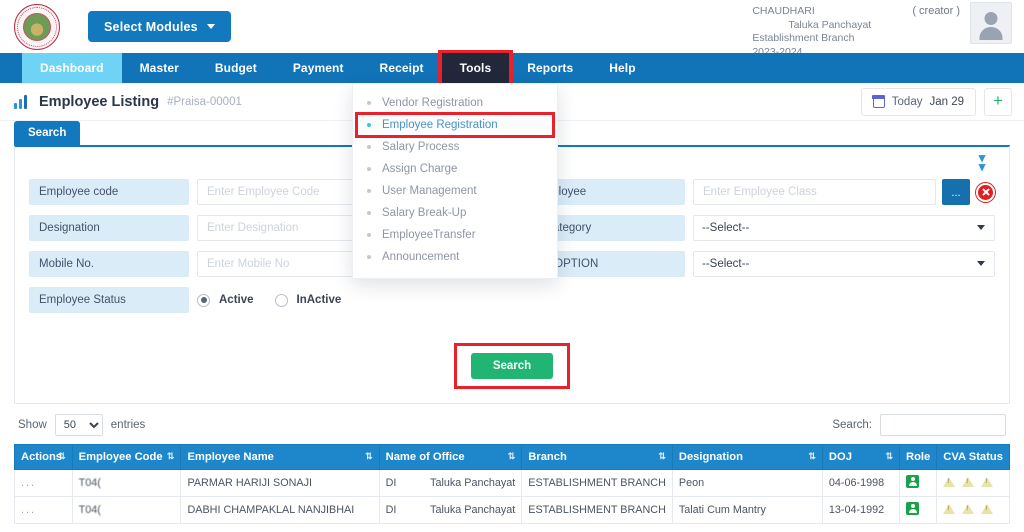 The height and width of the screenshot is (532, 1024). Describe the element at coordinates (236, 68) in the screenshot. I see `nav-item-budget: Budget` at that location.